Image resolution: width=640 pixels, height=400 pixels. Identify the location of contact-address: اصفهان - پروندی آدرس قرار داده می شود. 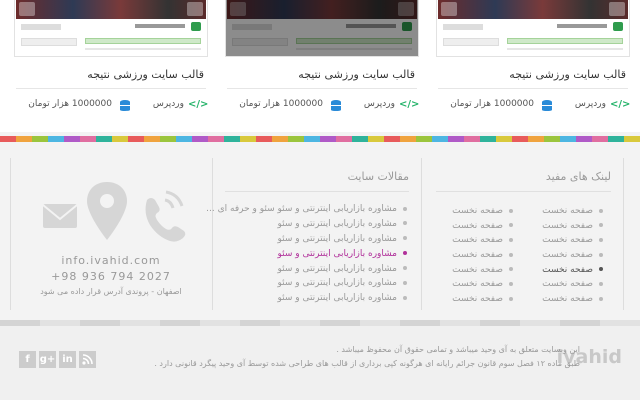
(111, 291).